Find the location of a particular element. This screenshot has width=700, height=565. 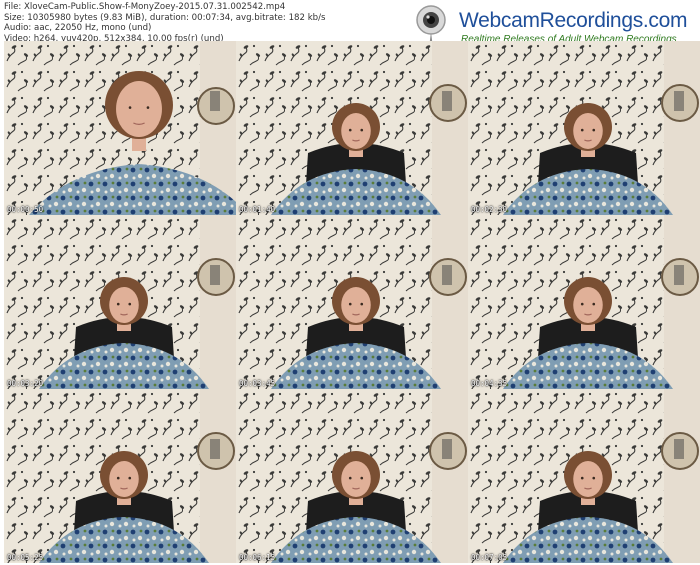

thumbnail-frame: 00:03:20 is located at coordinates (120, 302).